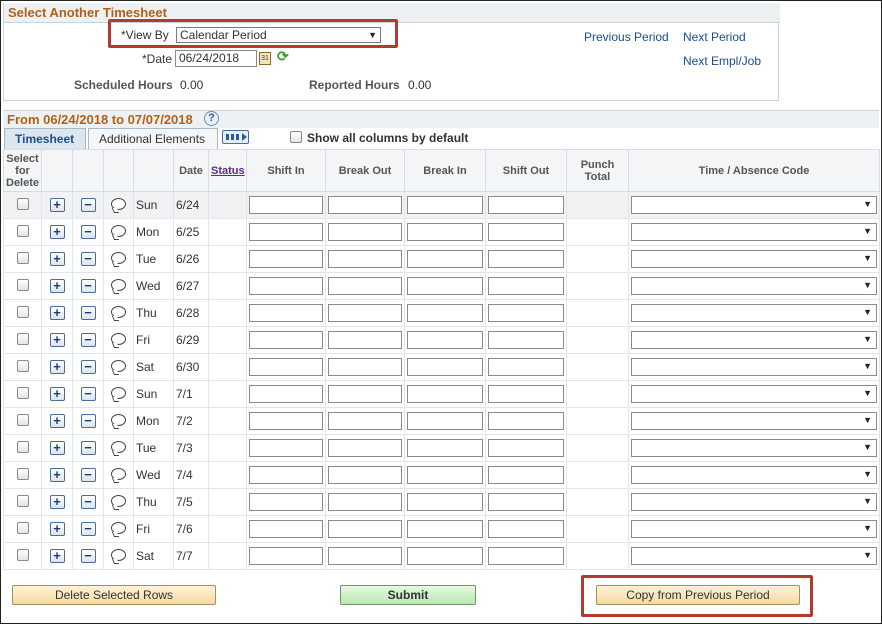 The image size is (882, 624). What do you see at coordinates (722, 61) in the screenshot?
I see `next-empl-job-link: Next Empl/Job` at bounding box center [722, 61].